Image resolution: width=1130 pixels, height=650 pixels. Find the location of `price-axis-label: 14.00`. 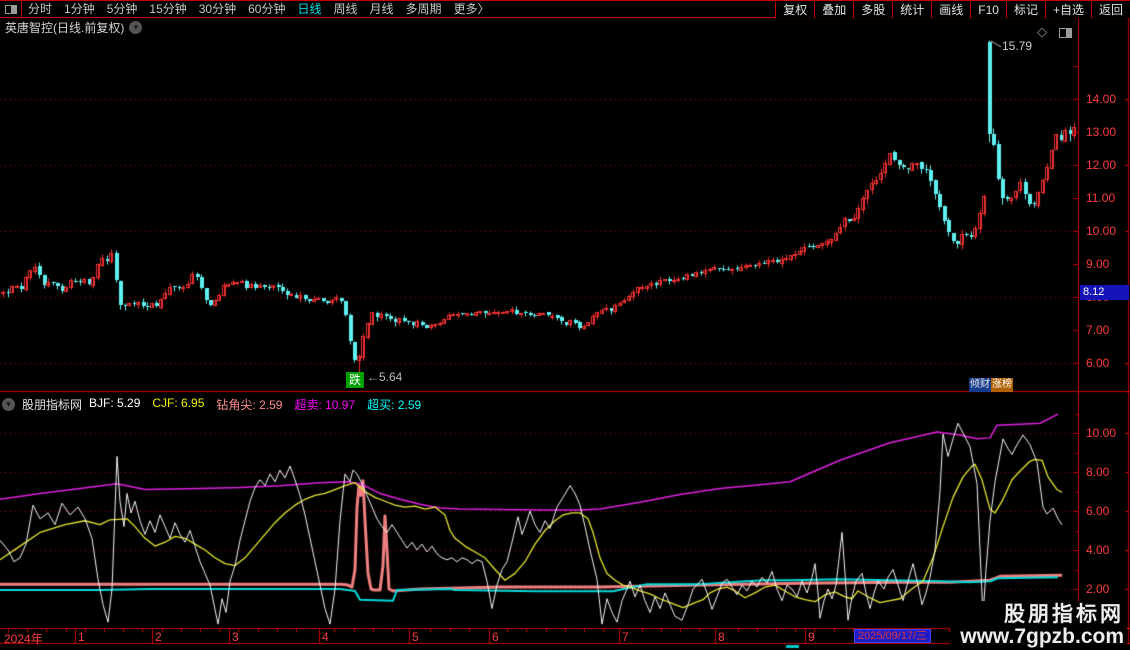

price-axis-label: 14.00 is located at coordinates (1101, 99).